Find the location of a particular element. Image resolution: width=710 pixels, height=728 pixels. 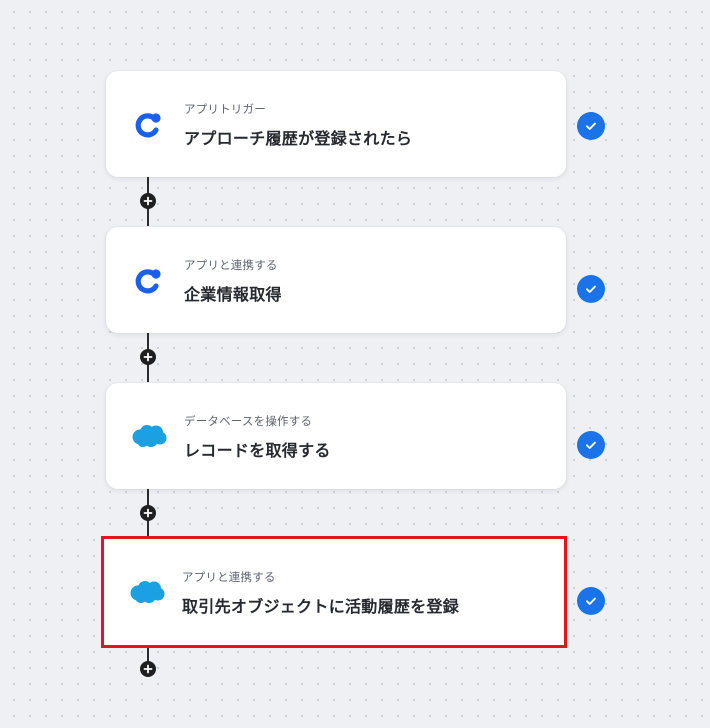

step-title: 取引先オブジェクトに活動履歴を登録 is located at coordinates (321, 606).